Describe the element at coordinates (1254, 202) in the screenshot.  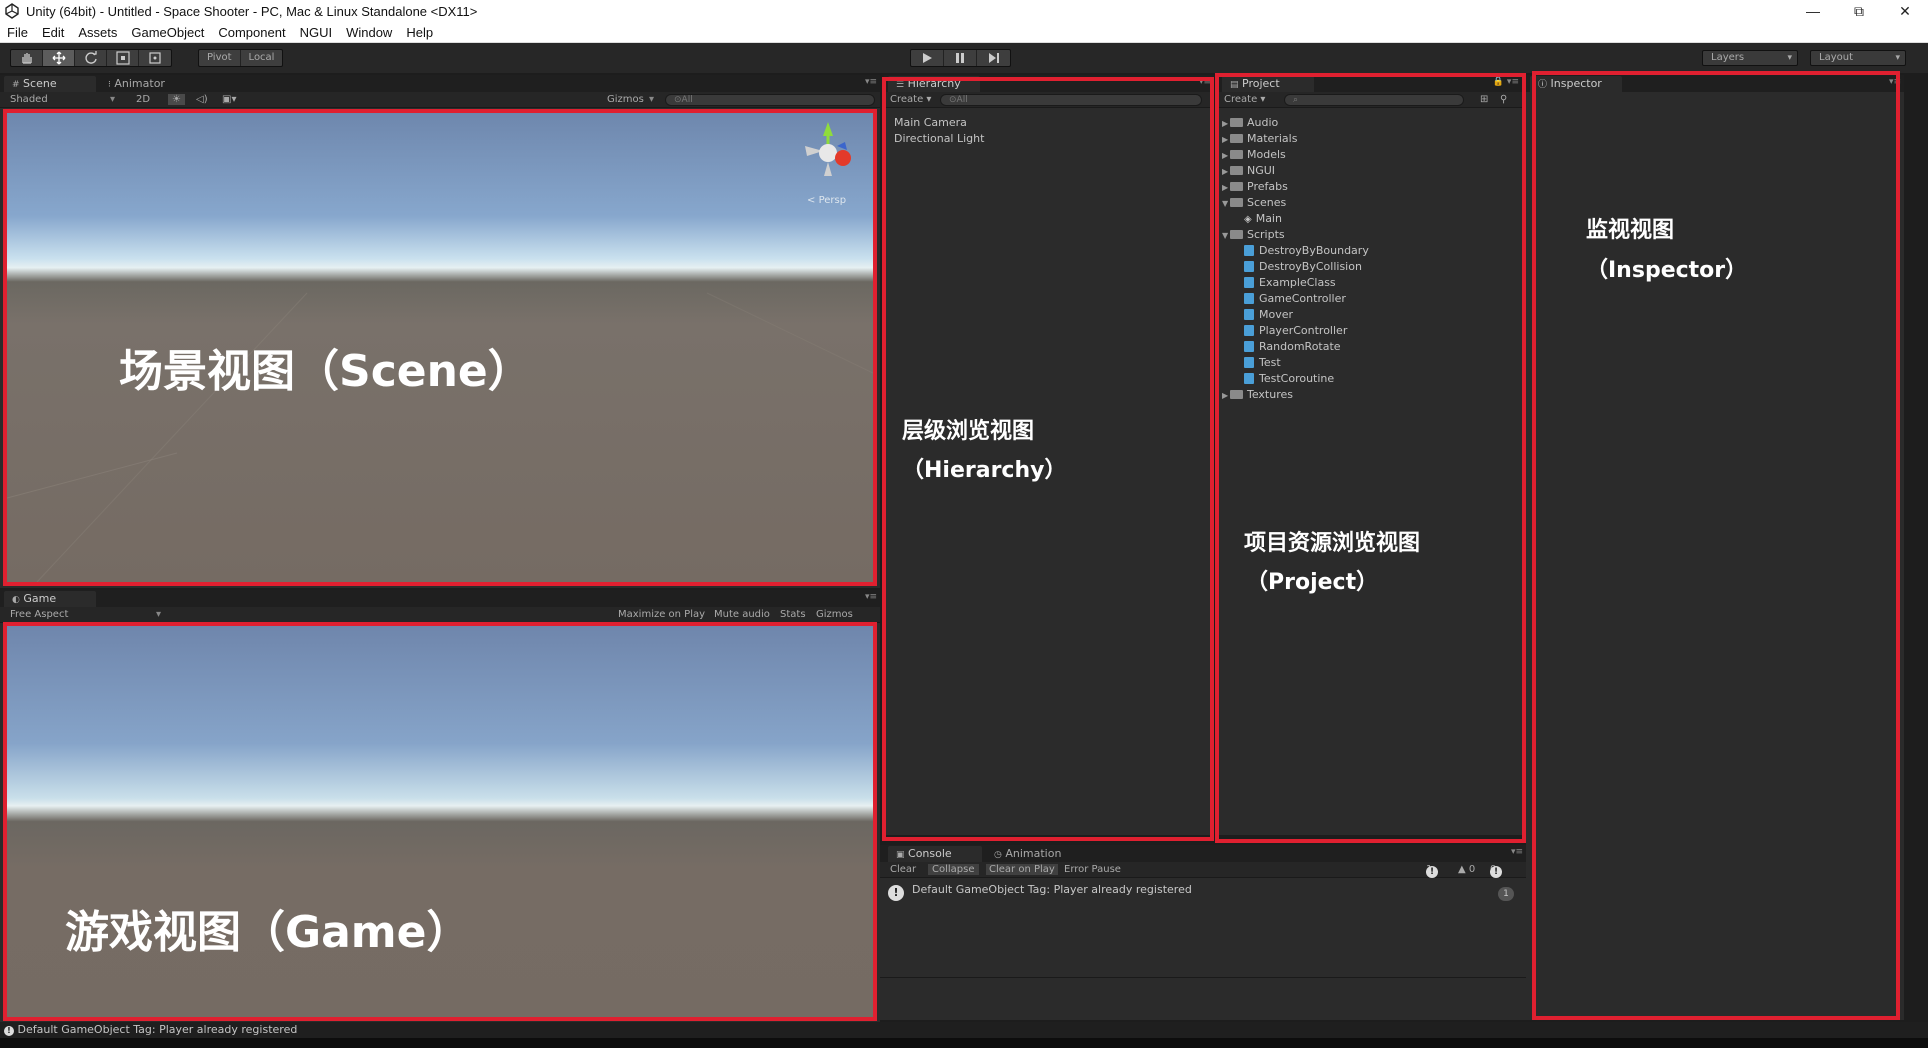
I see `project-folder-item: ▼ Scenes` at that location.